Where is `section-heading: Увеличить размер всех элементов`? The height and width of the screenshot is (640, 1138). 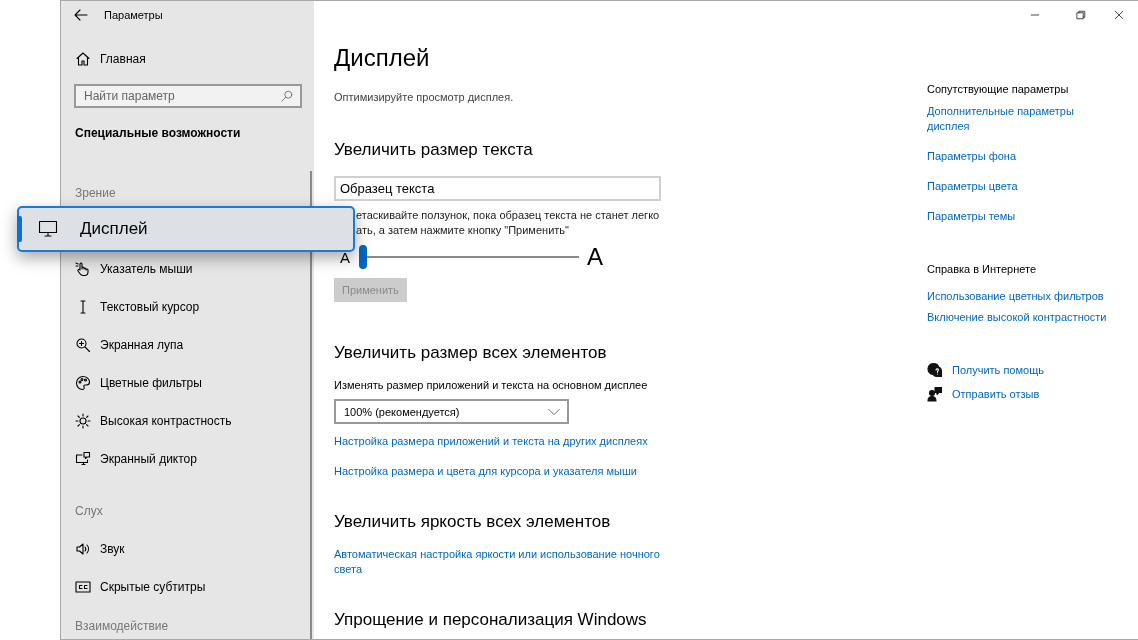 section-heading: Увеличить размер всех элементов is located at coordinates (470, 353).